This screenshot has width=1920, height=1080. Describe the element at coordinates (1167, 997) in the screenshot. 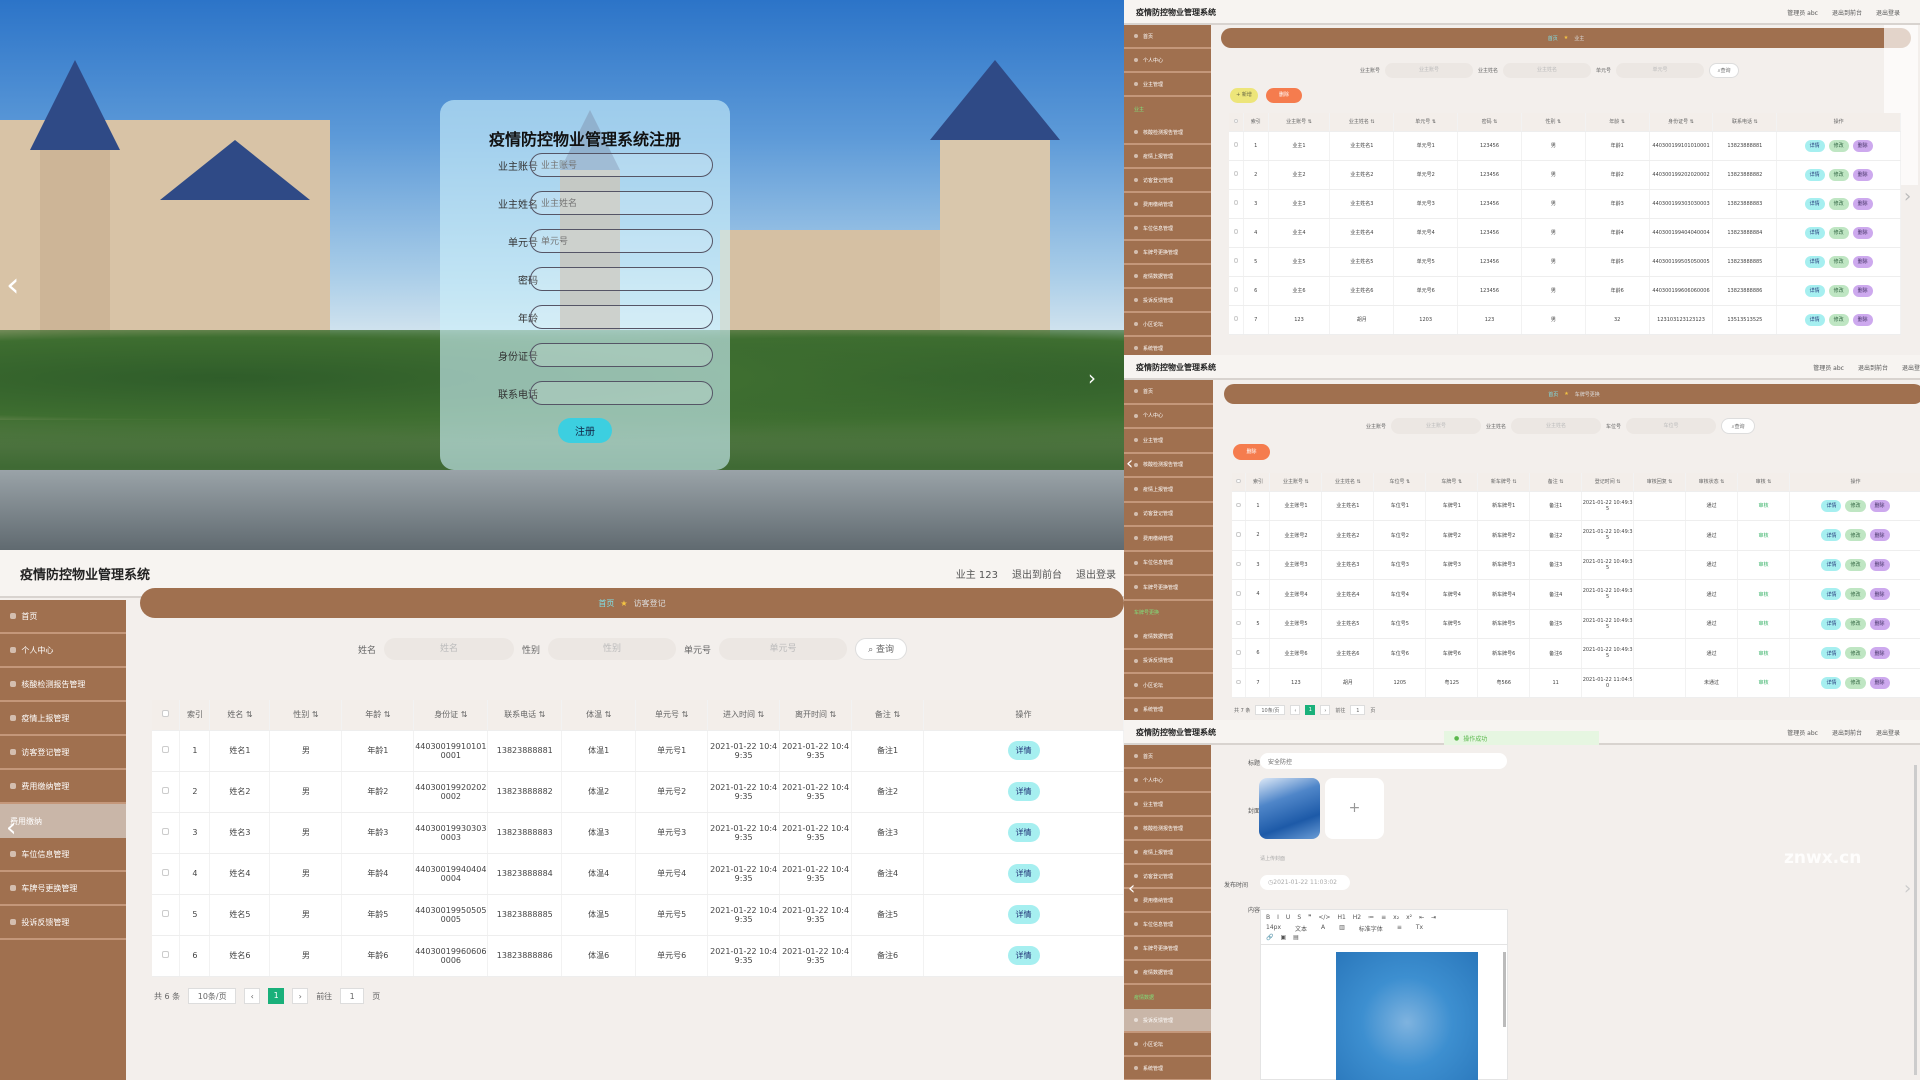

I see `sidebar-item: 疫情数据` at that location.